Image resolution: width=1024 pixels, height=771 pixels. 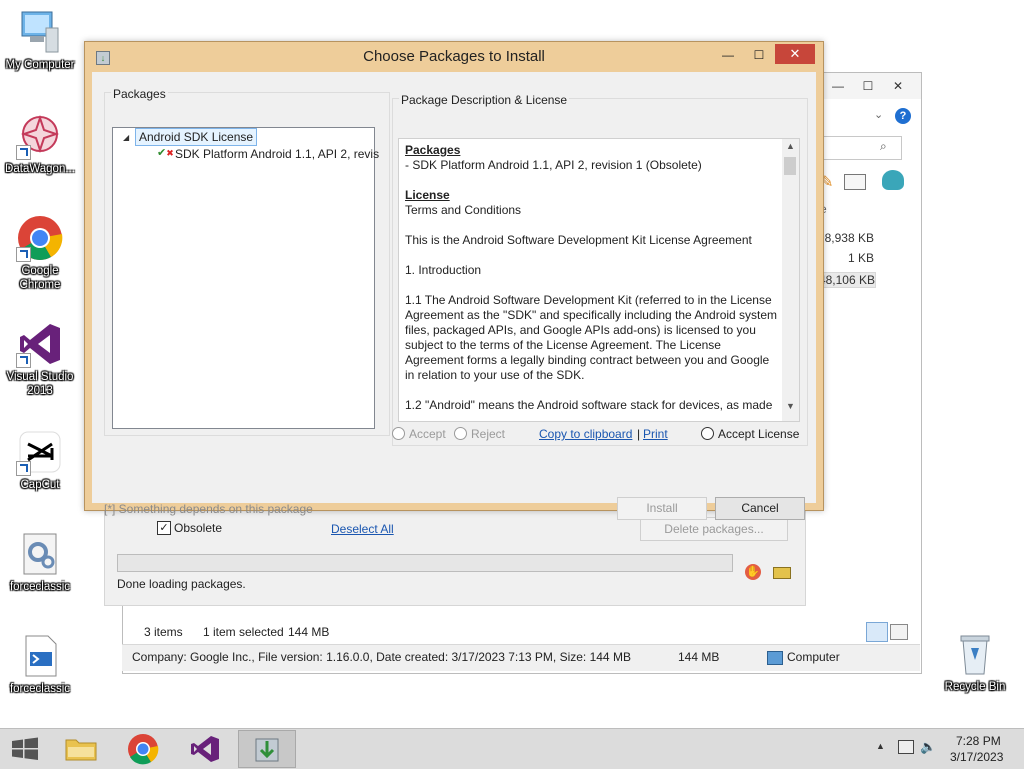 I want to click on items-count: 3 items, so click(x=163, y=632).